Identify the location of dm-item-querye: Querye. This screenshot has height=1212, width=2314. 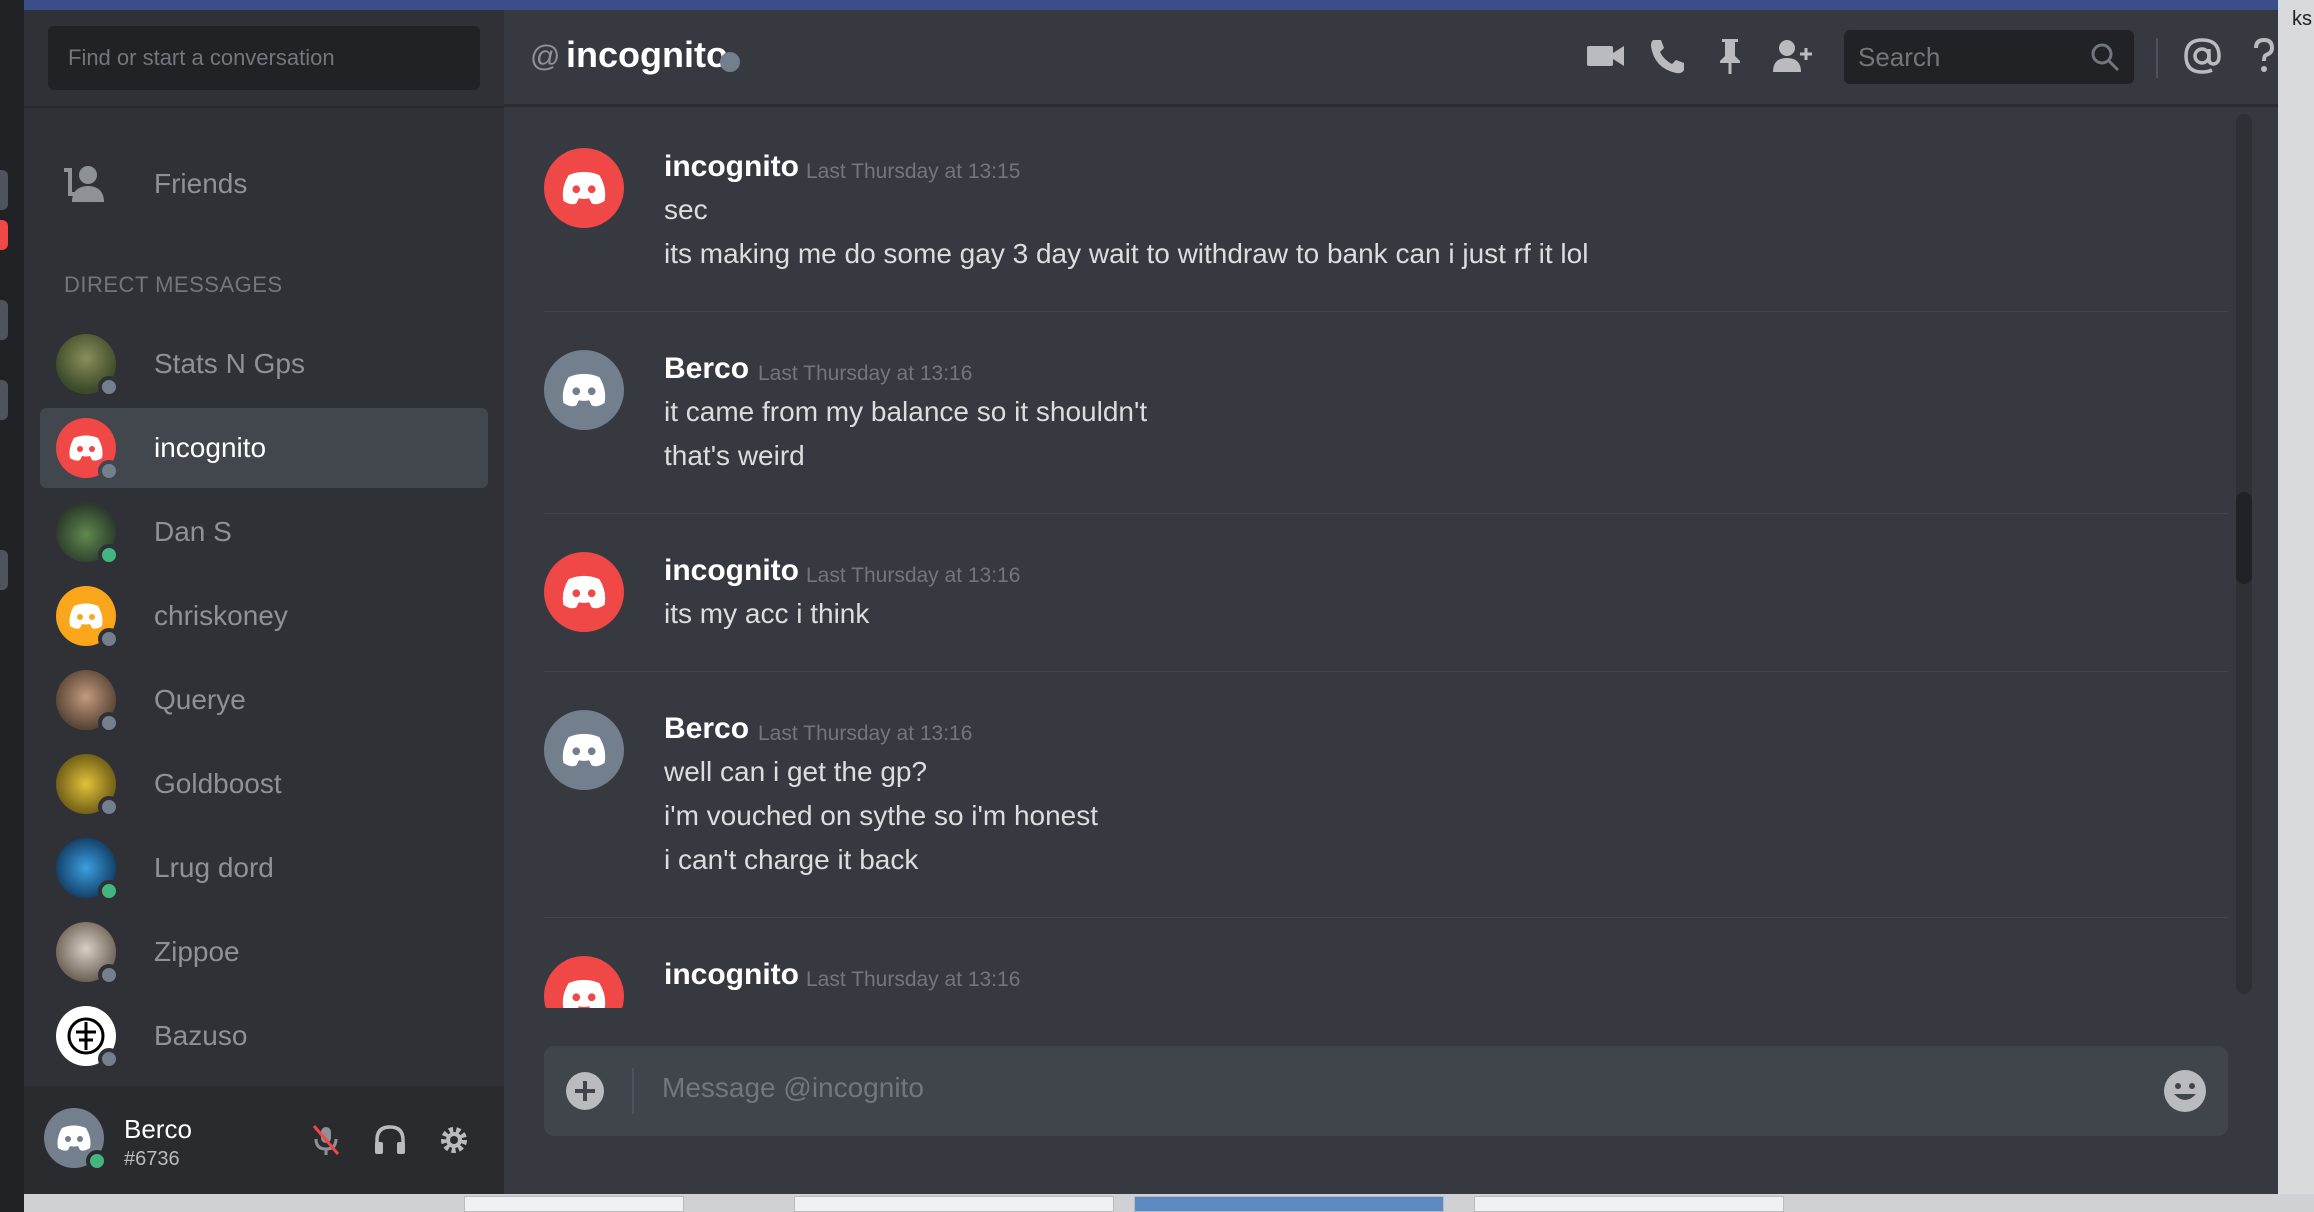
(264, 700).